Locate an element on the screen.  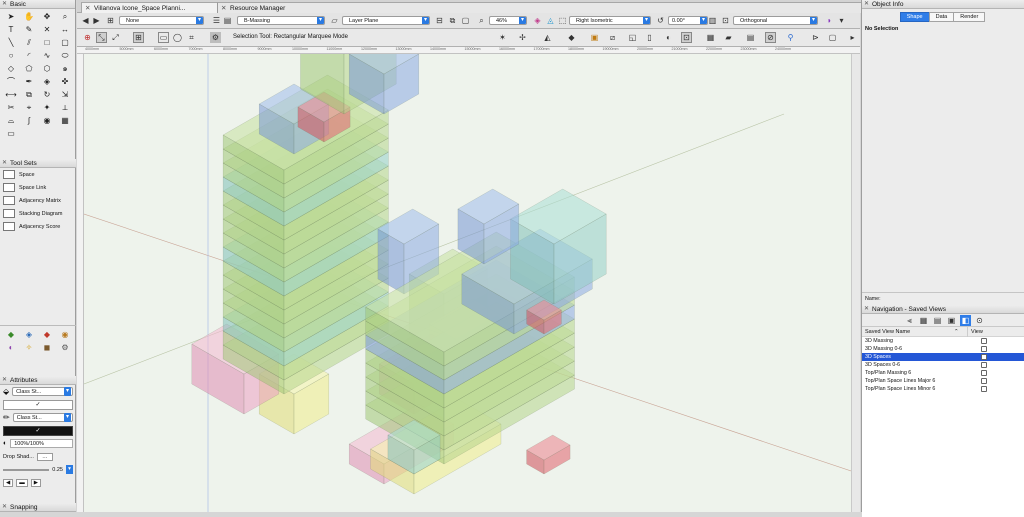
split-tool-icon: ✂ is located at coordinates (11, 108).